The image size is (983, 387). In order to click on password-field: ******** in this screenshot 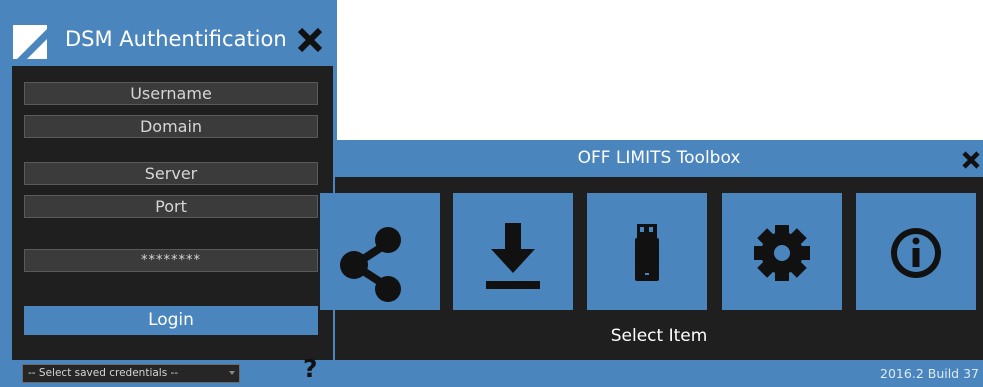, I will do `click(171, 260)`.